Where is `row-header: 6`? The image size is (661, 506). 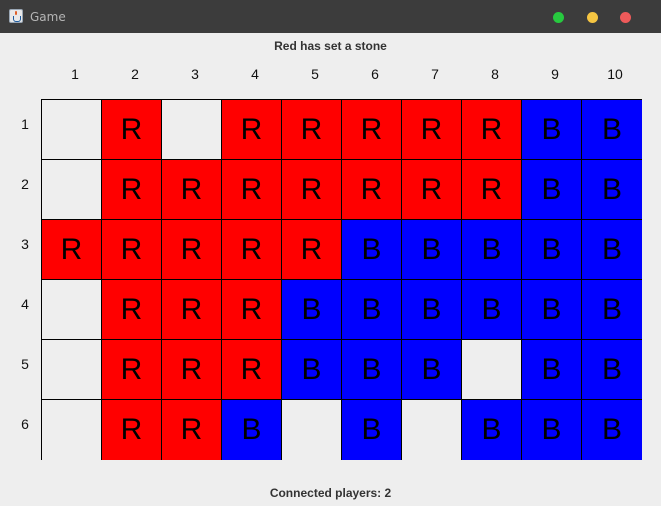
row-header: 6 is located at coordinates (25, 424).